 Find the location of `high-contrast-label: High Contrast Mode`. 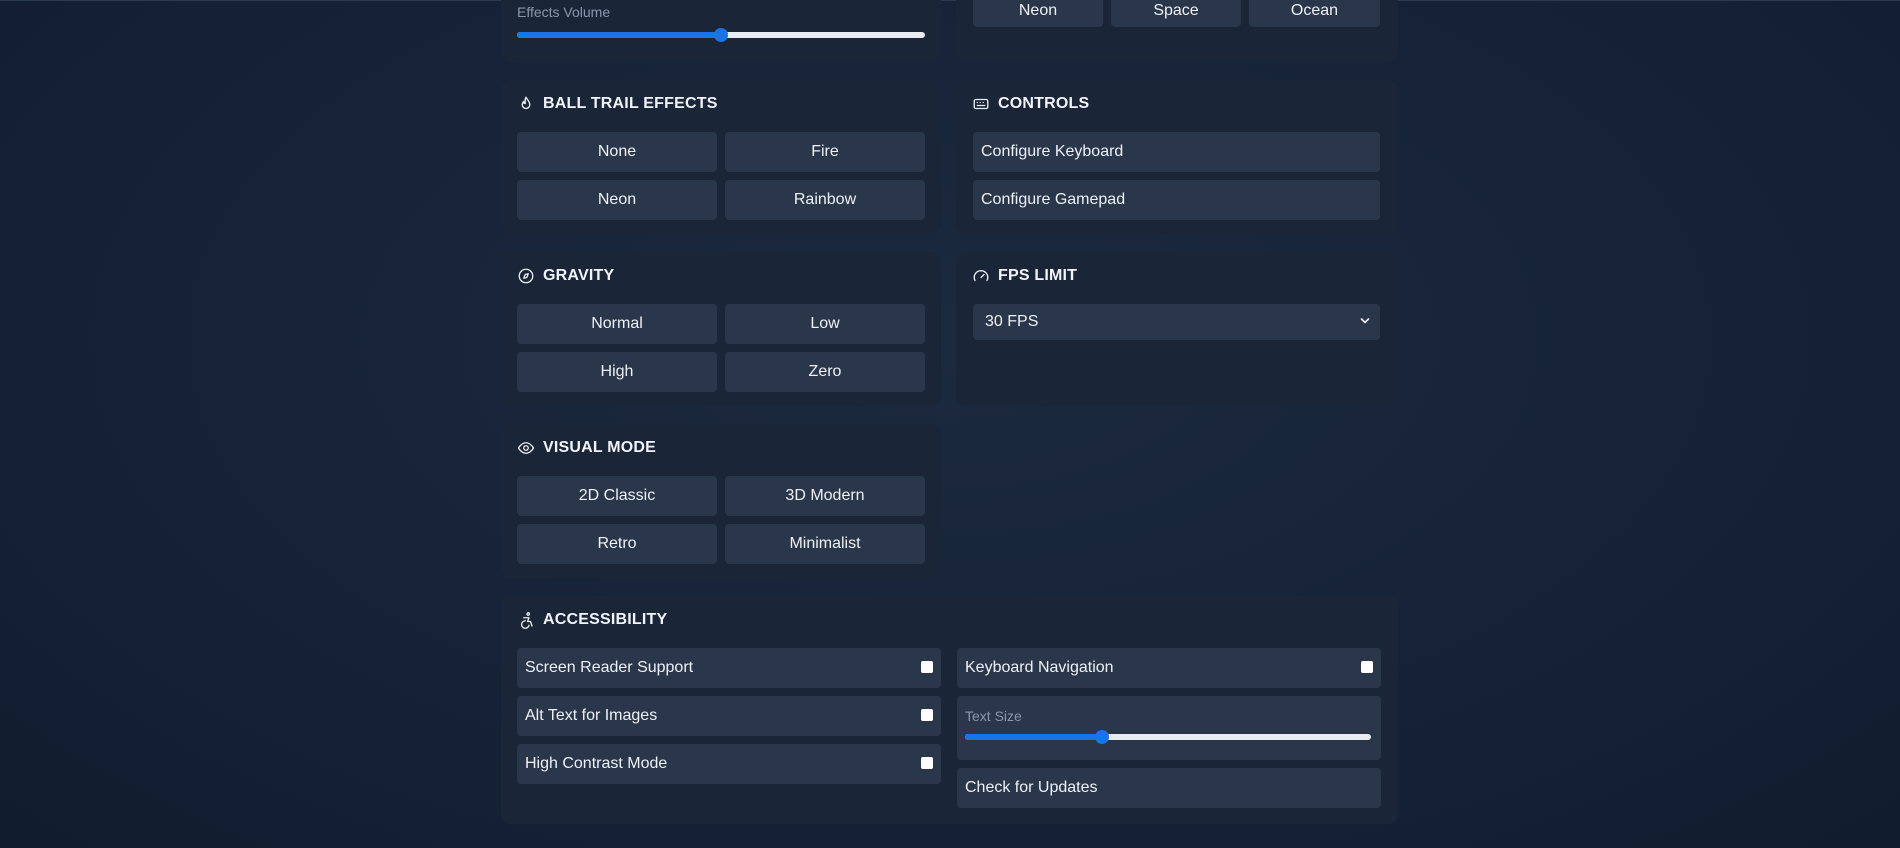

high-contrast-label: High Contrast Mode is located at coordinates (596, 763).